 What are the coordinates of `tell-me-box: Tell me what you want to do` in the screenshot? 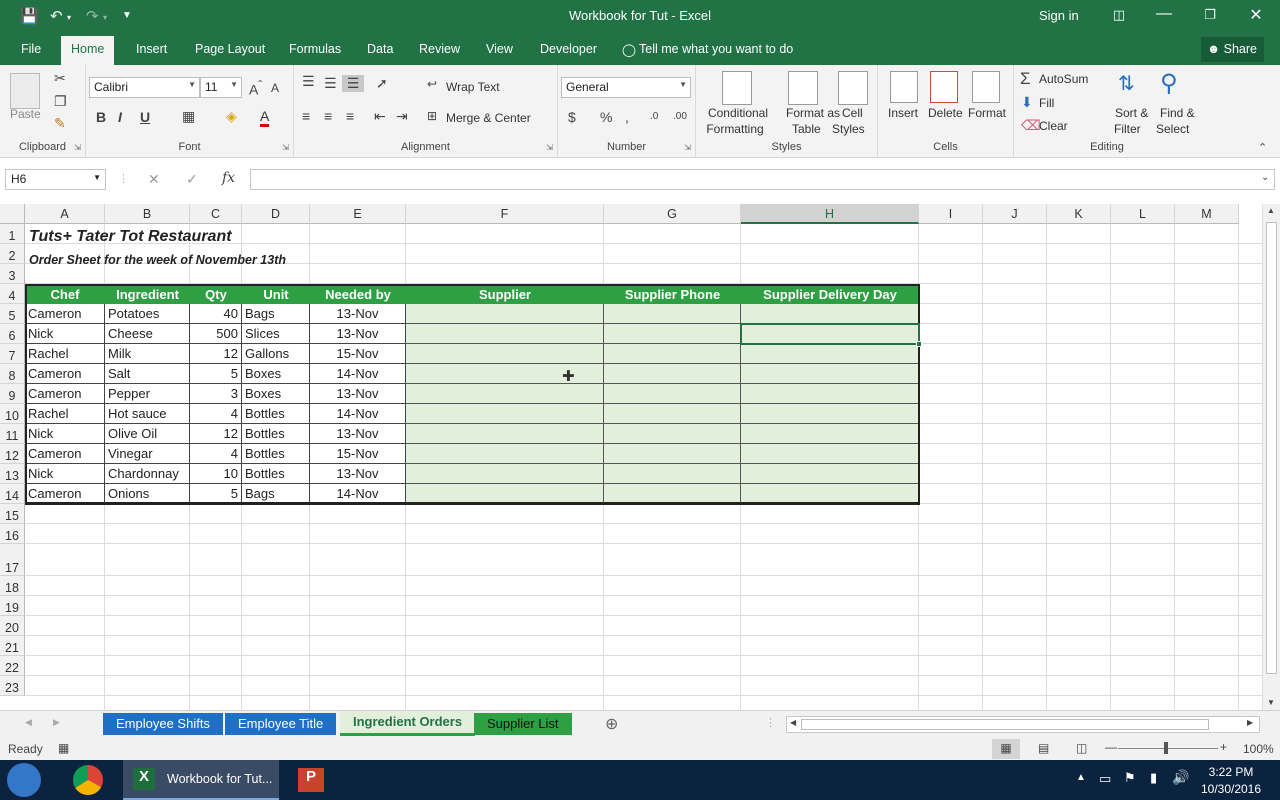 It's located at (716, 49).